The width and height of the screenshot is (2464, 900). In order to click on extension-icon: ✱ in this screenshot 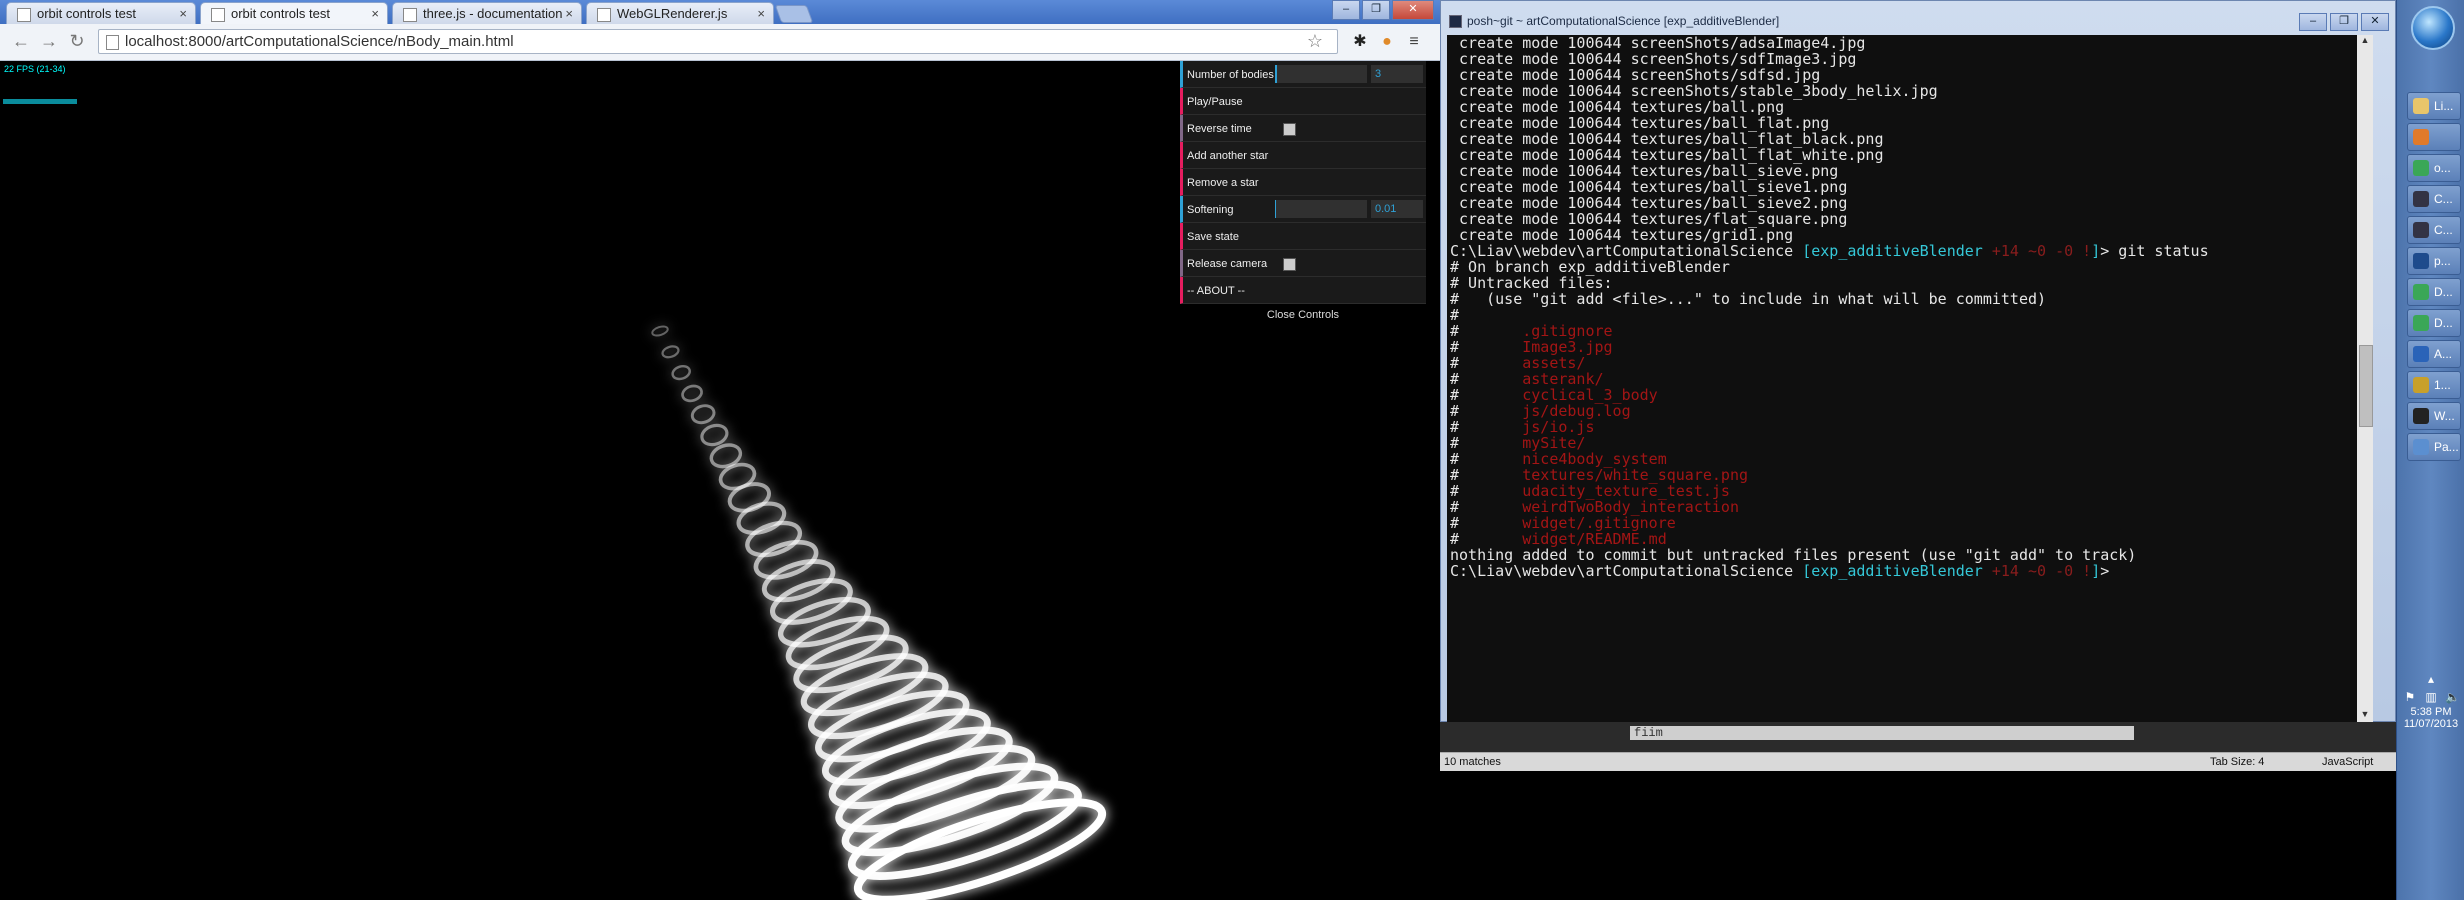, I will do `click(1360, 42)`.